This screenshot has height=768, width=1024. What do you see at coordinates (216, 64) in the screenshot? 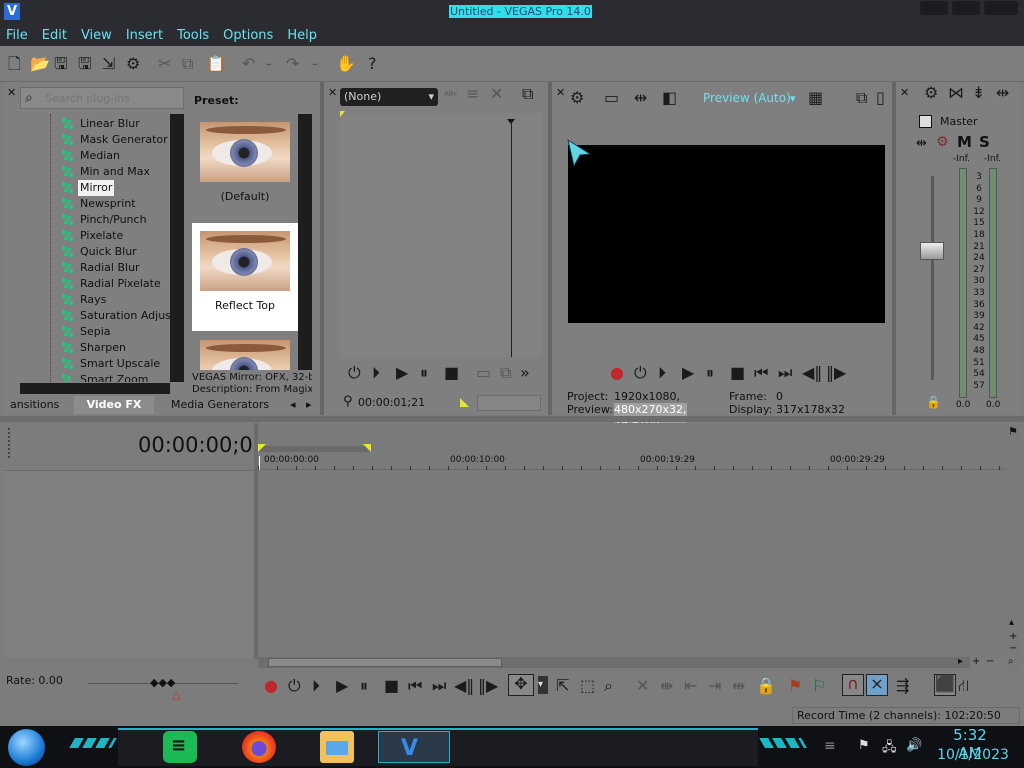
I see `paste-icon: 📋` at bounding box center [216, 64].